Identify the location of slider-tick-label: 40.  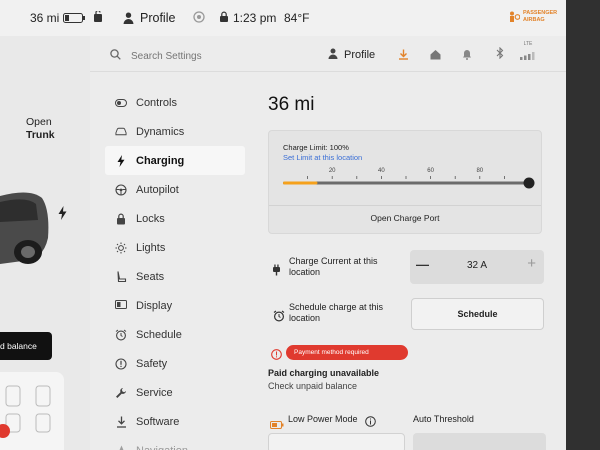
(381, 171).